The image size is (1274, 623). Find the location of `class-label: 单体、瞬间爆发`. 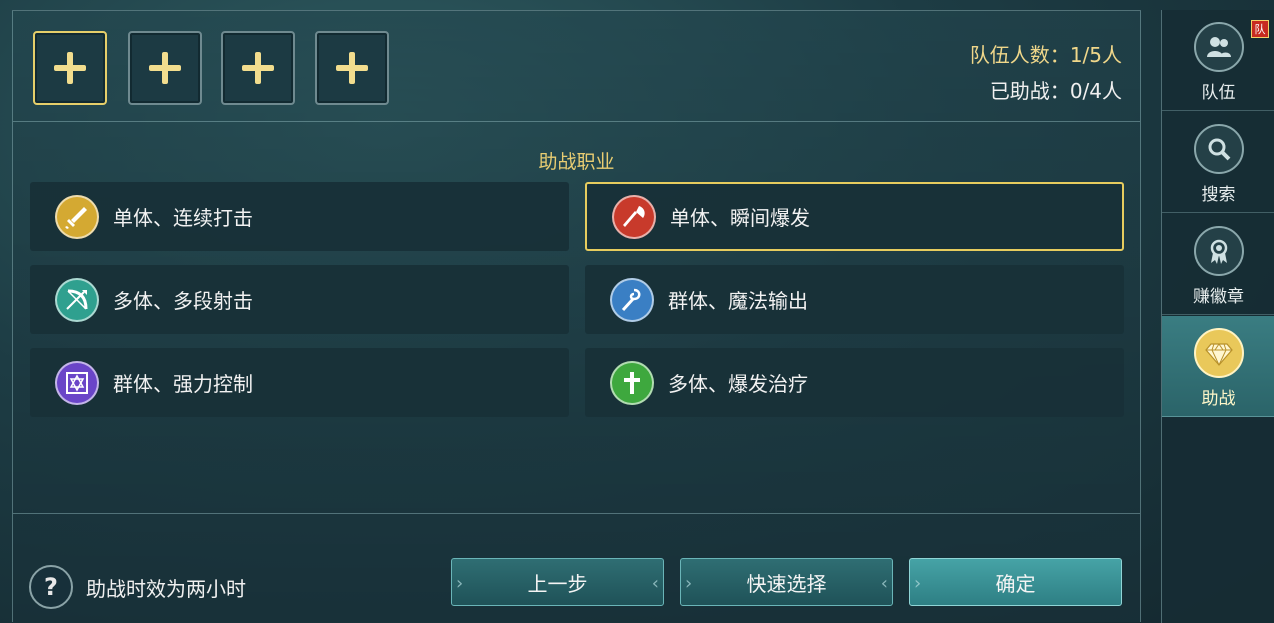

class-label: 单体、瞬间爆发 is located at coordinates (740, 218).